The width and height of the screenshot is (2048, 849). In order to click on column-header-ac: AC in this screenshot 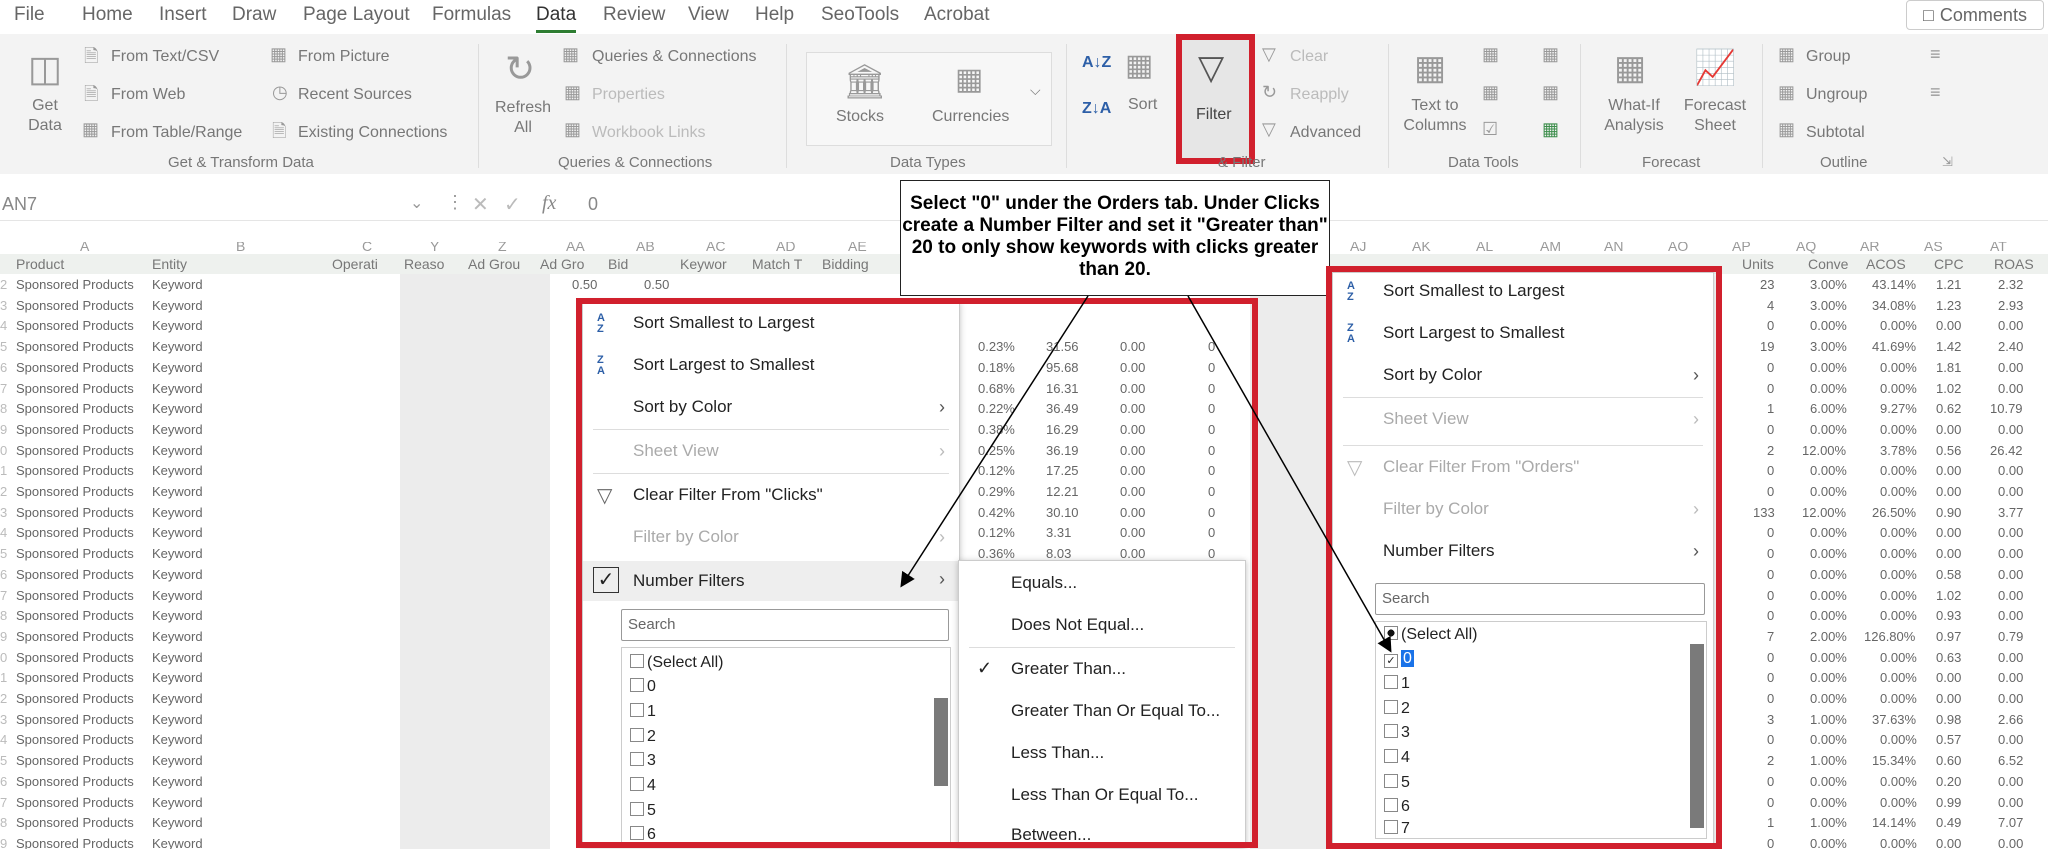, I will do `click(715, 248)`.